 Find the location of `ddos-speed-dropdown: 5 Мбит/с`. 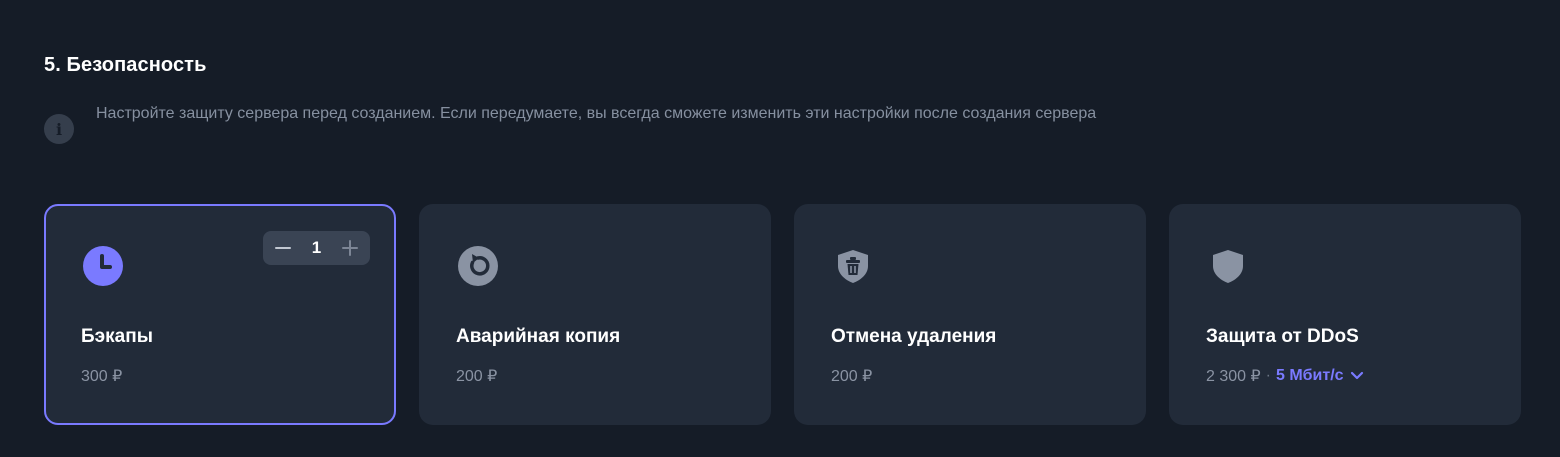

ddos-speed-dropdown: 5 Мбит/с is located at coordinates (1320, 376).